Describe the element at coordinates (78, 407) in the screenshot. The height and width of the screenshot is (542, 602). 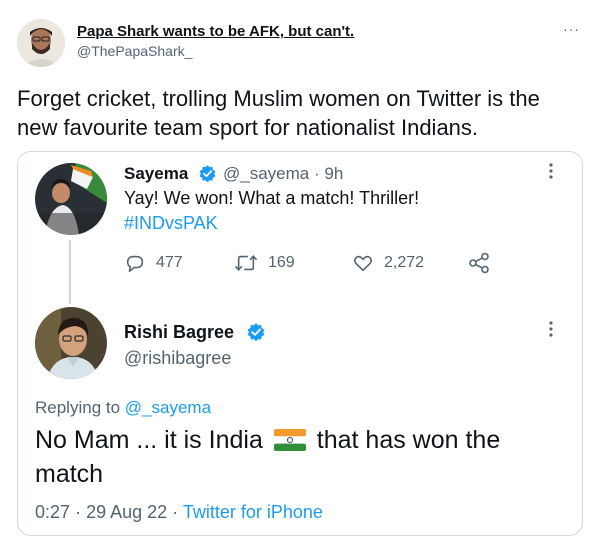
I see `replying-to-label: Replying to` at that location.